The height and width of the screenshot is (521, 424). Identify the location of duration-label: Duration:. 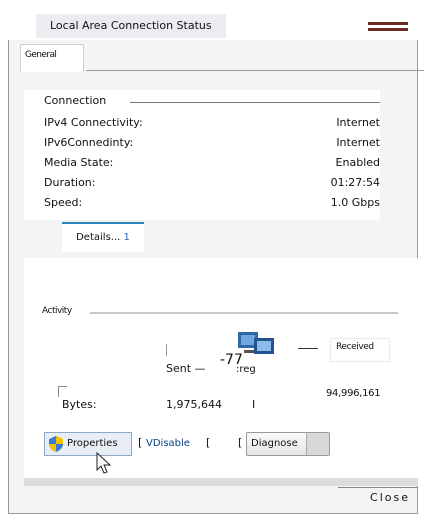
(70, 182).